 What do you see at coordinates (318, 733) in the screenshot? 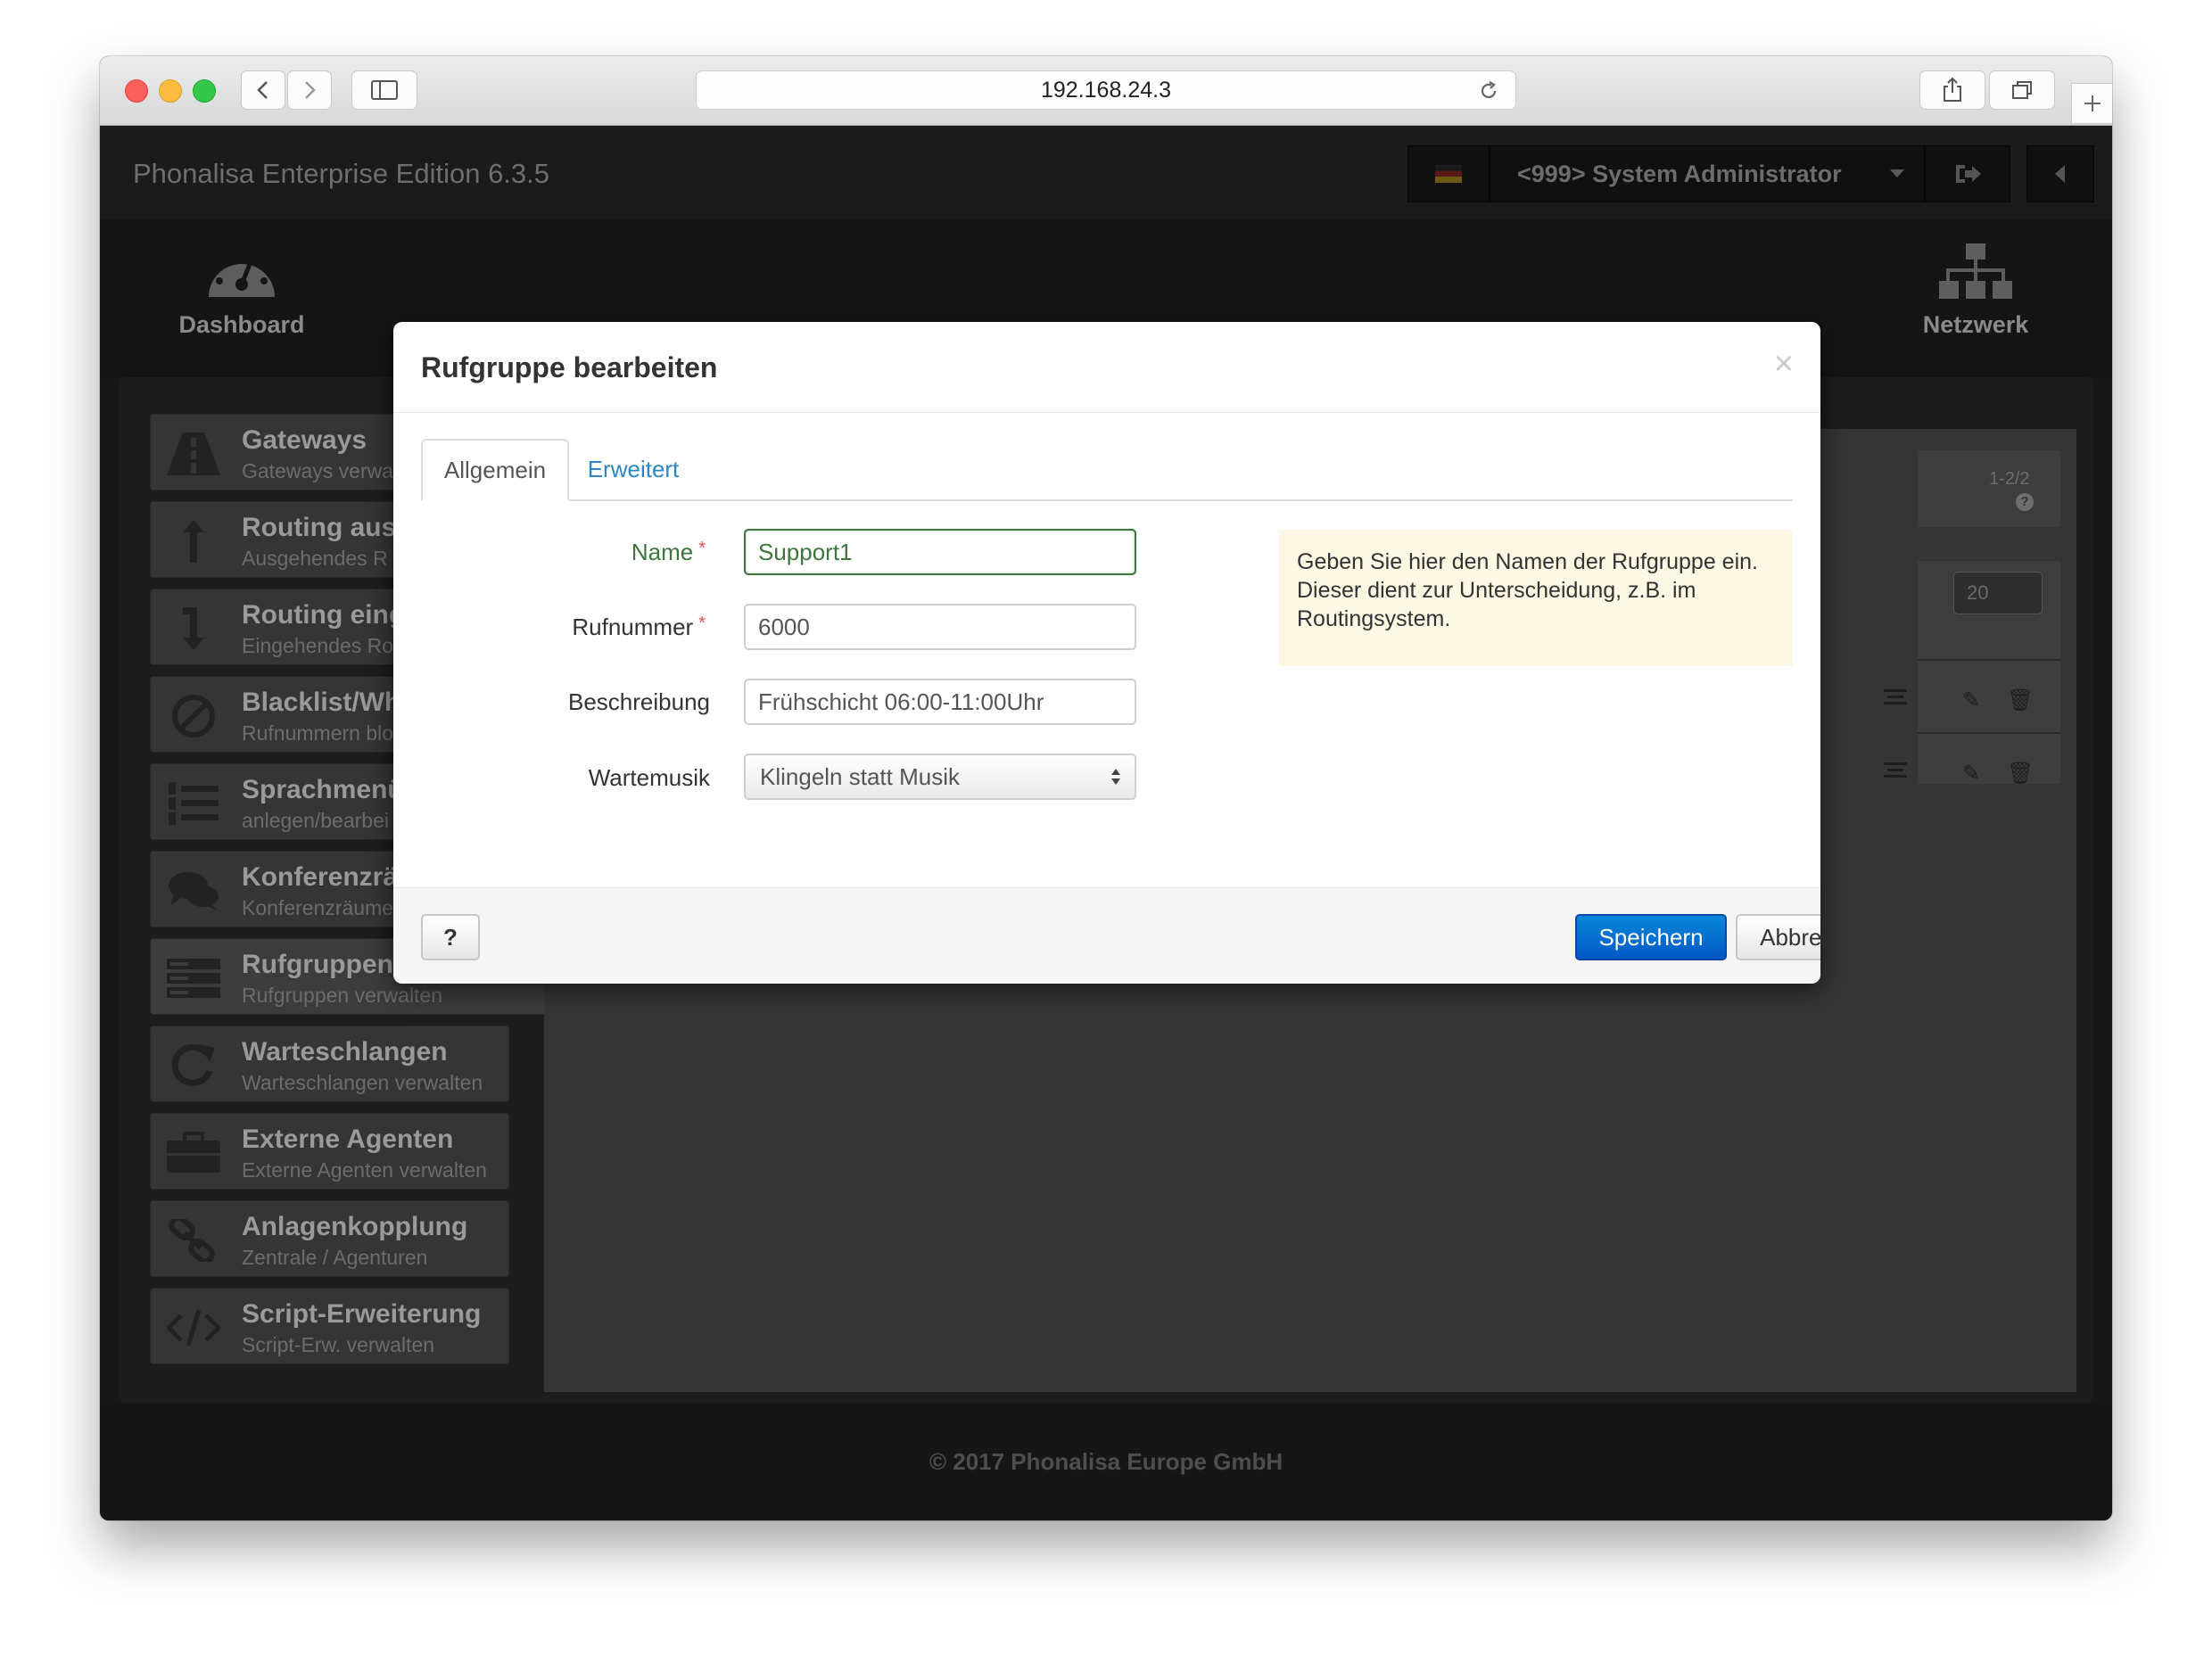
I see `sidebar-item-subtitle: Rufnummern blo` at bounding box center [318, 733].